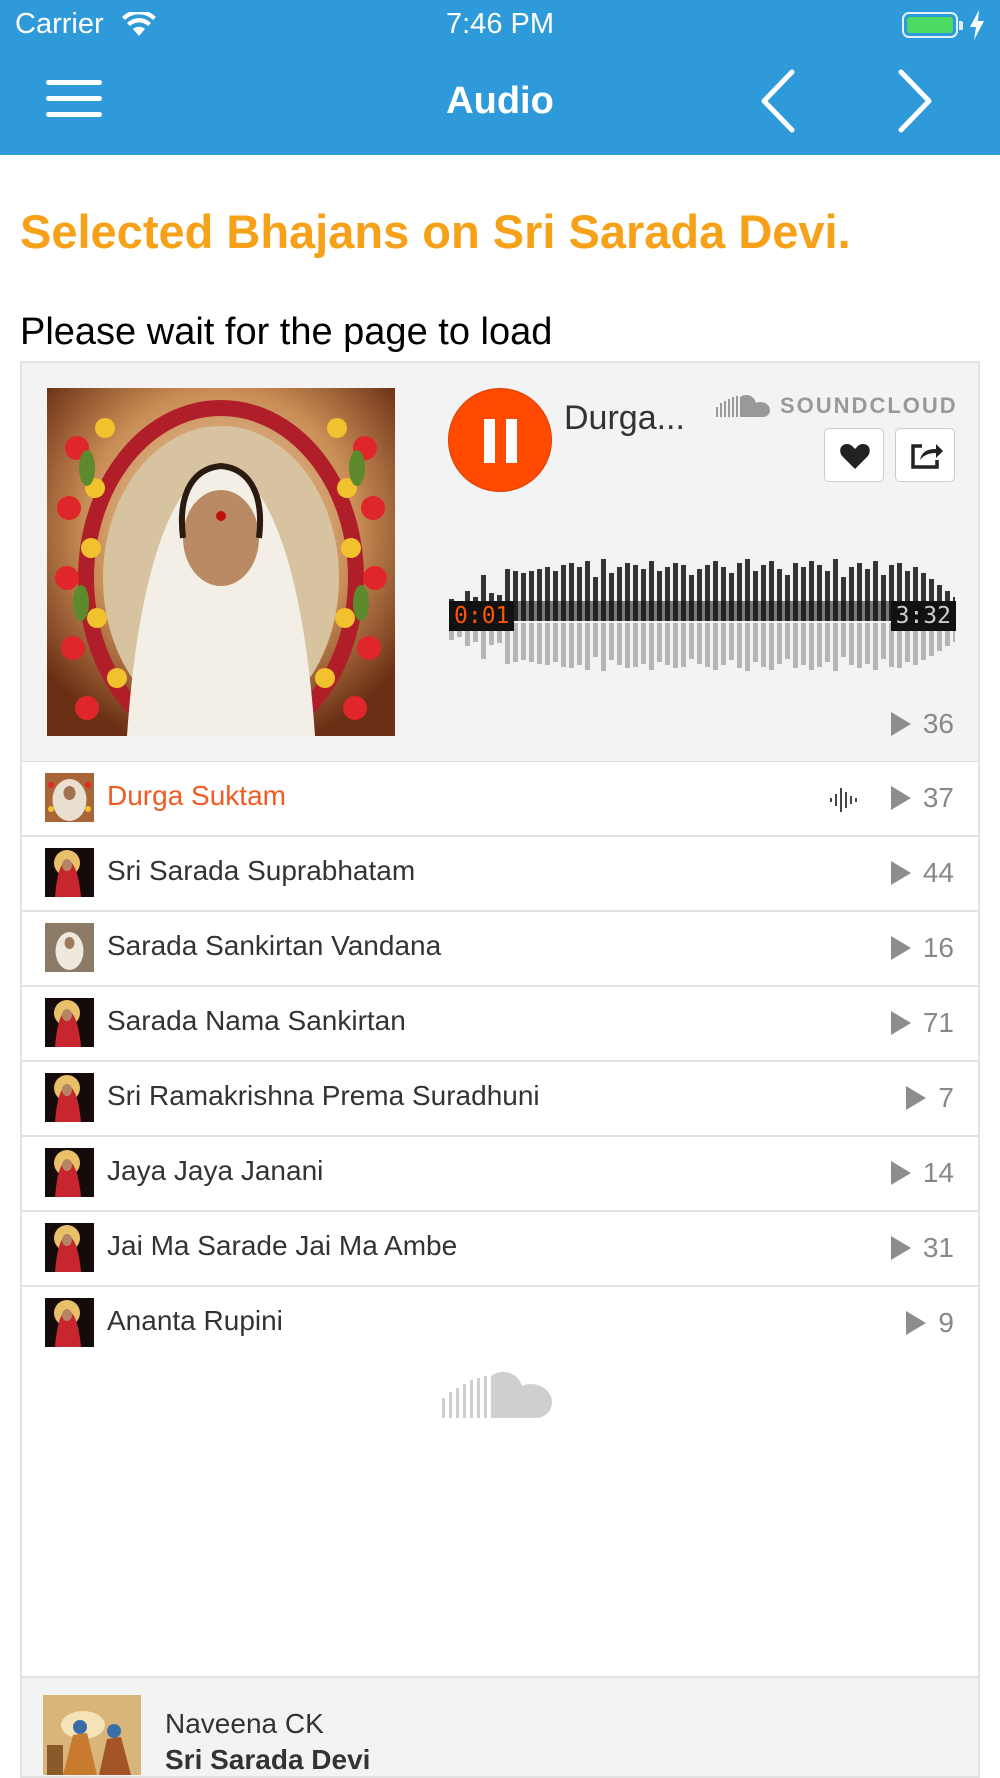 The image size is (1000, 1778). Describe the element at coordinates (843, 800) in the screenshot. I see `now-playing-waveform-icon` at that location.